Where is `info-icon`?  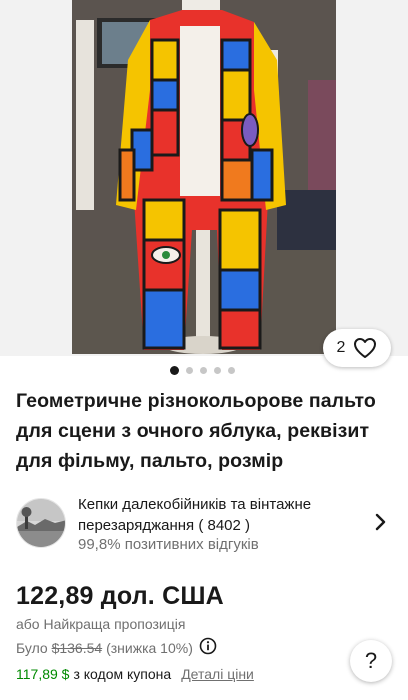 info-icon is located at coordinates (208, 647).